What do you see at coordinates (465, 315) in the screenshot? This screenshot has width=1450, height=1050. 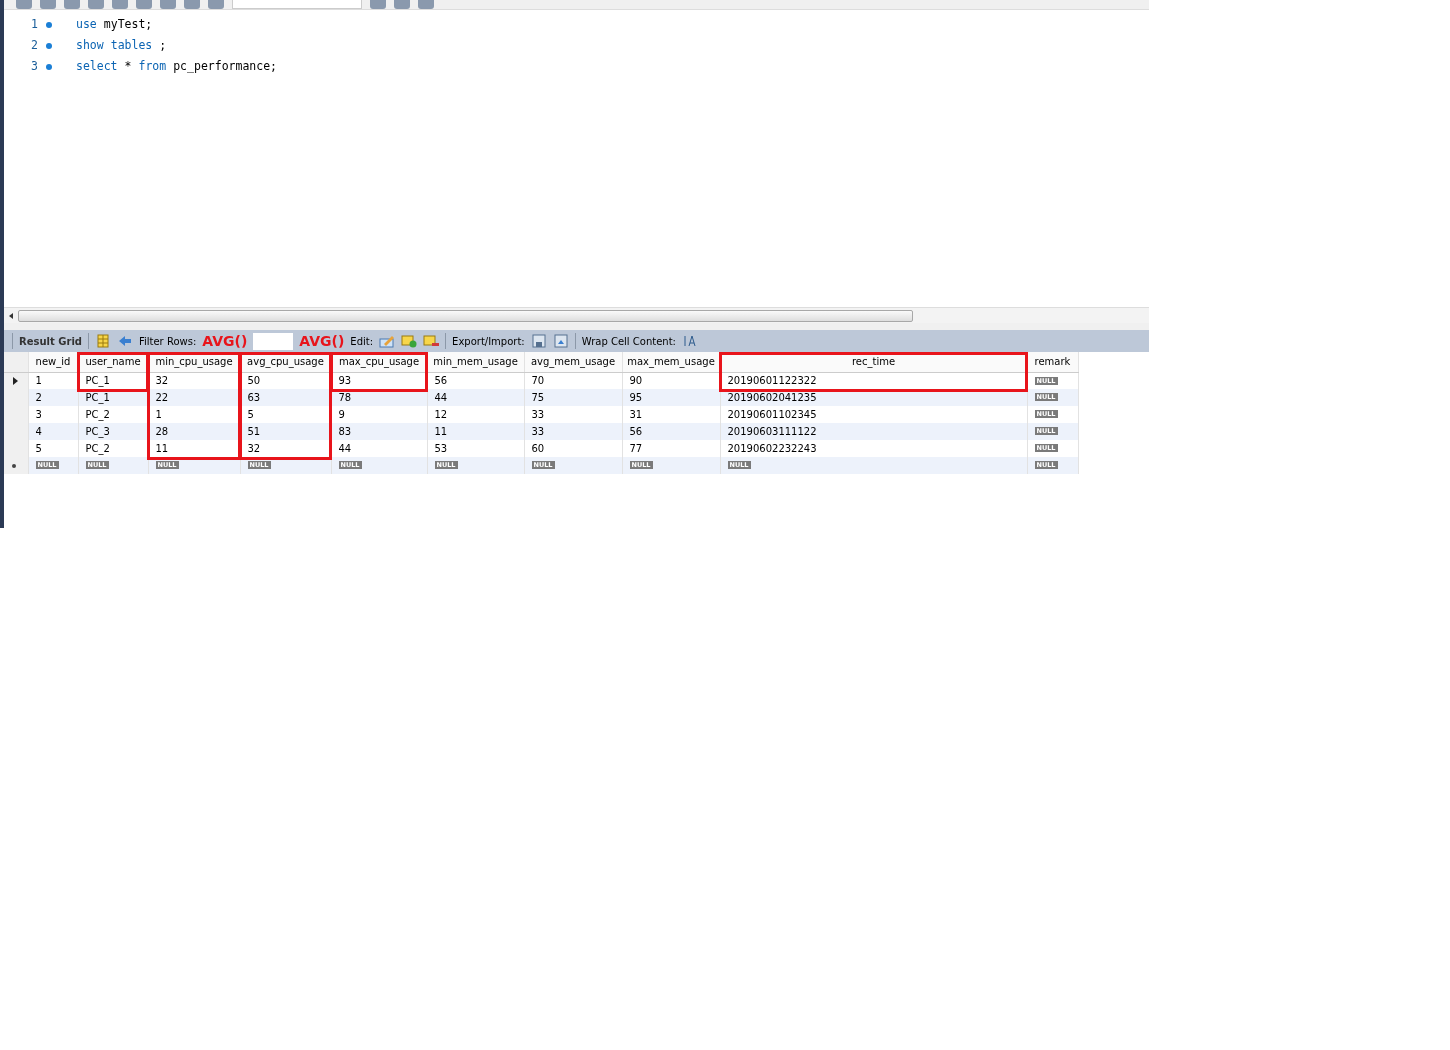 I see `scrollbar-thumb` at bounding box center [465, 315].